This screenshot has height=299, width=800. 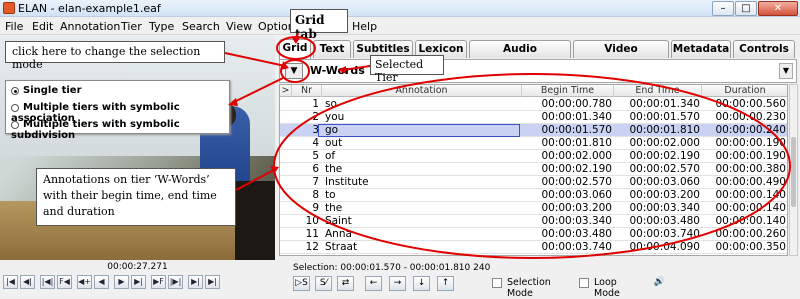 I want to click on header-duration: Duration, so click(x=744, y=91).